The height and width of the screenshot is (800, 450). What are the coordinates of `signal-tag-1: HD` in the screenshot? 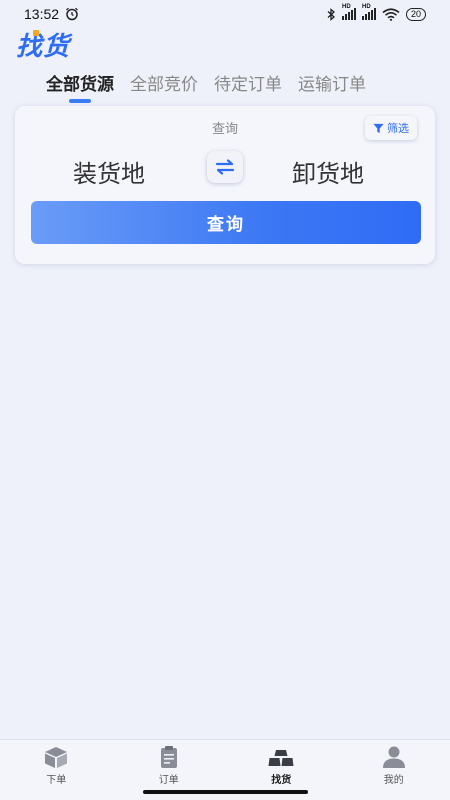 It's located at (346, 7).